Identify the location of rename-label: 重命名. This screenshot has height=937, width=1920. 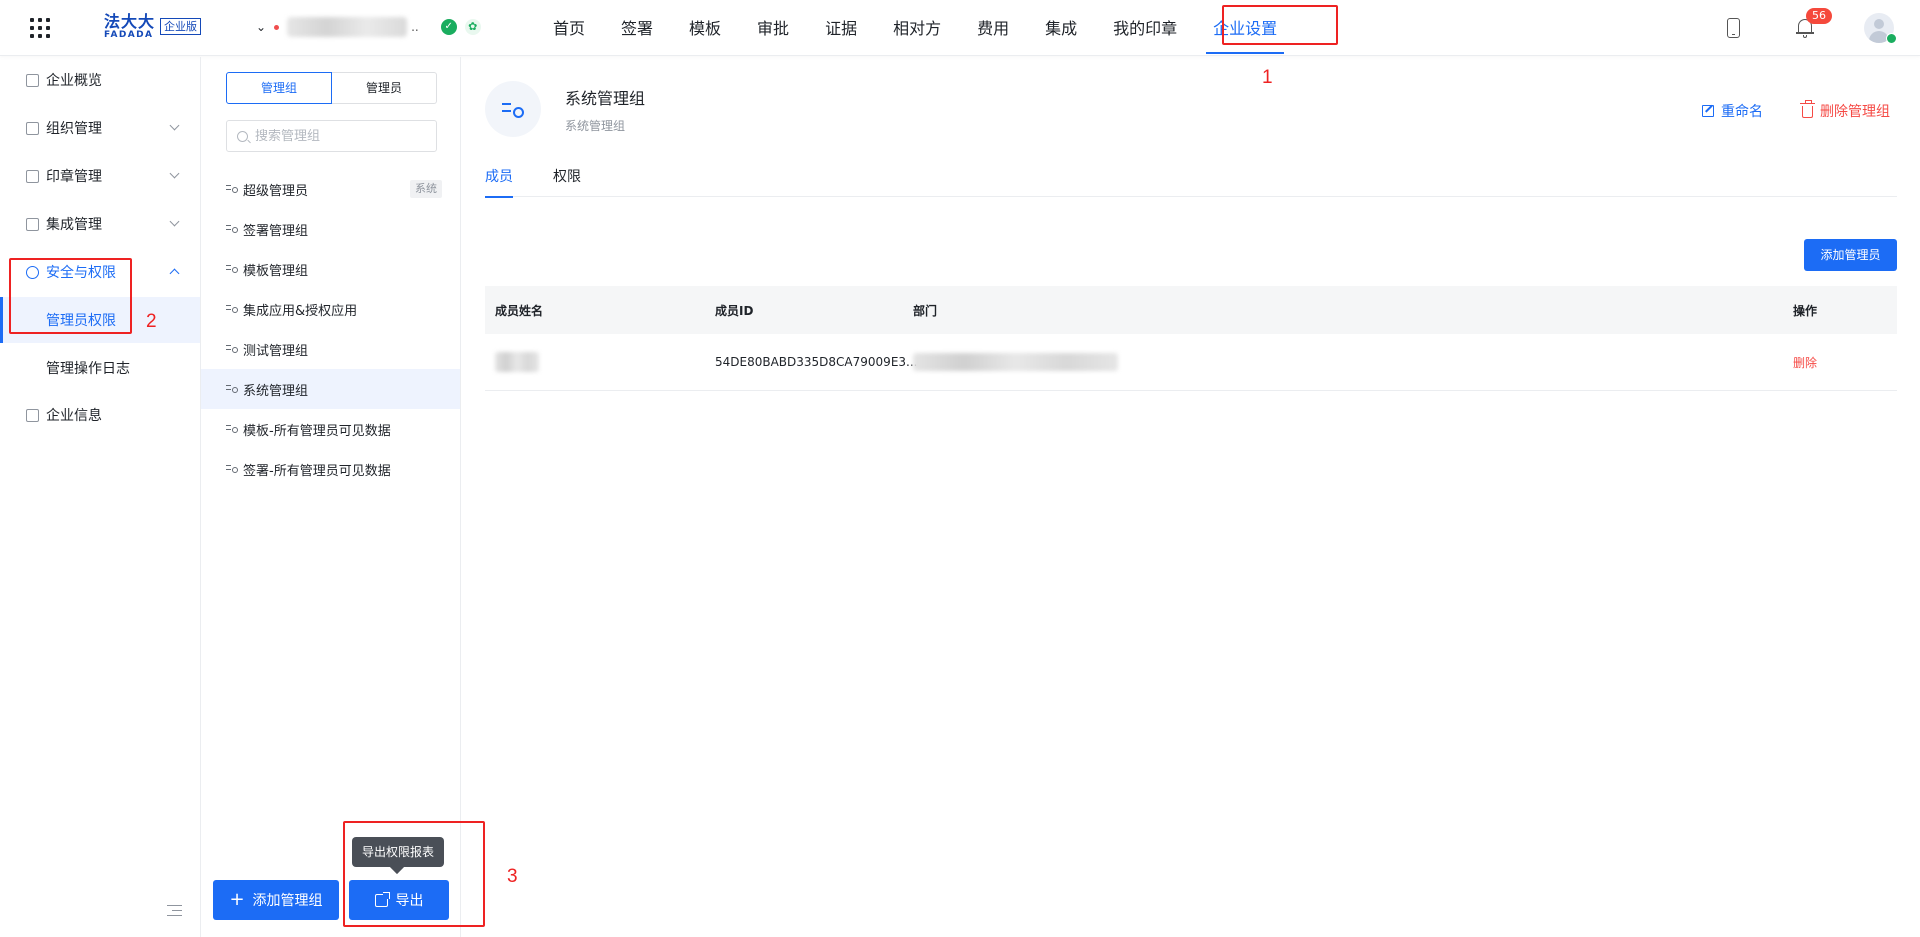
(1742, 112).